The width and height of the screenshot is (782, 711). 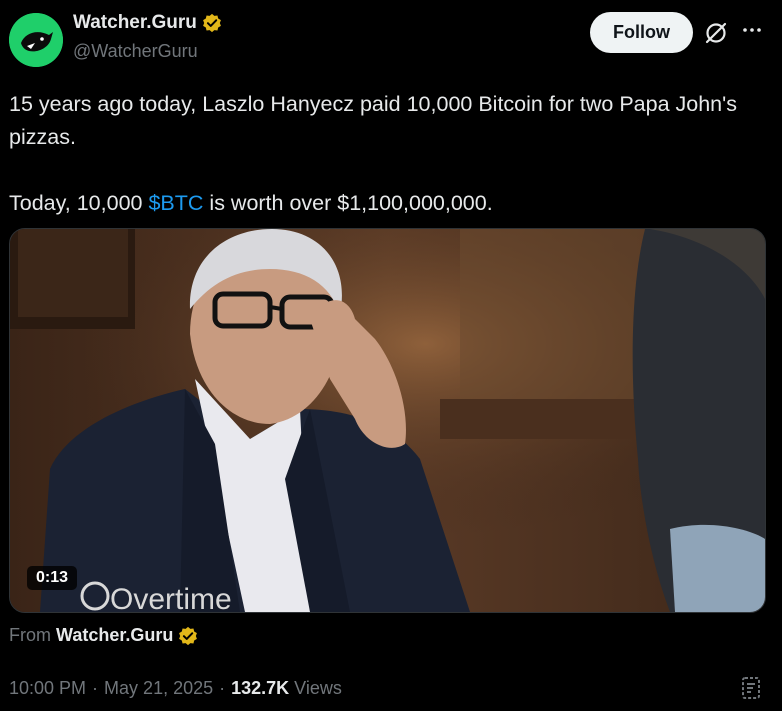 I want to click on author-name: Watcher.Guru, so click(x=135, y=23).